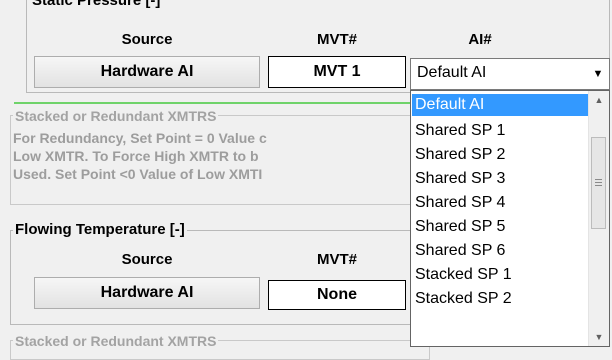  I want to click on flowing-temperature-group-label: Flowing Temperature [-], so click(100, 230).